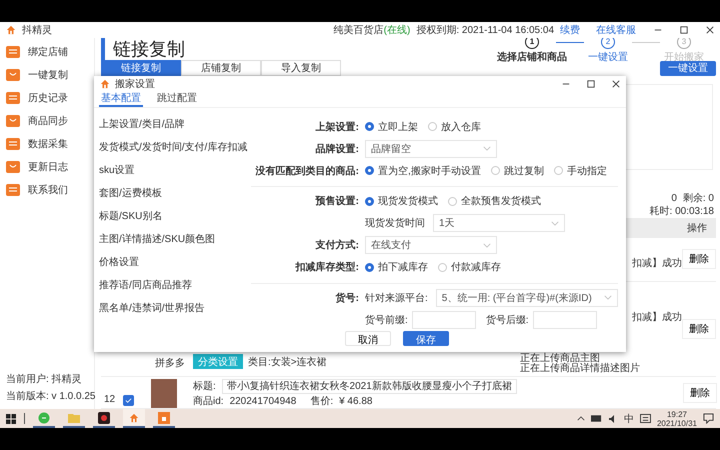 This screenshot has height=450, width=720. I want to click on app-icon, so click(104, 418).